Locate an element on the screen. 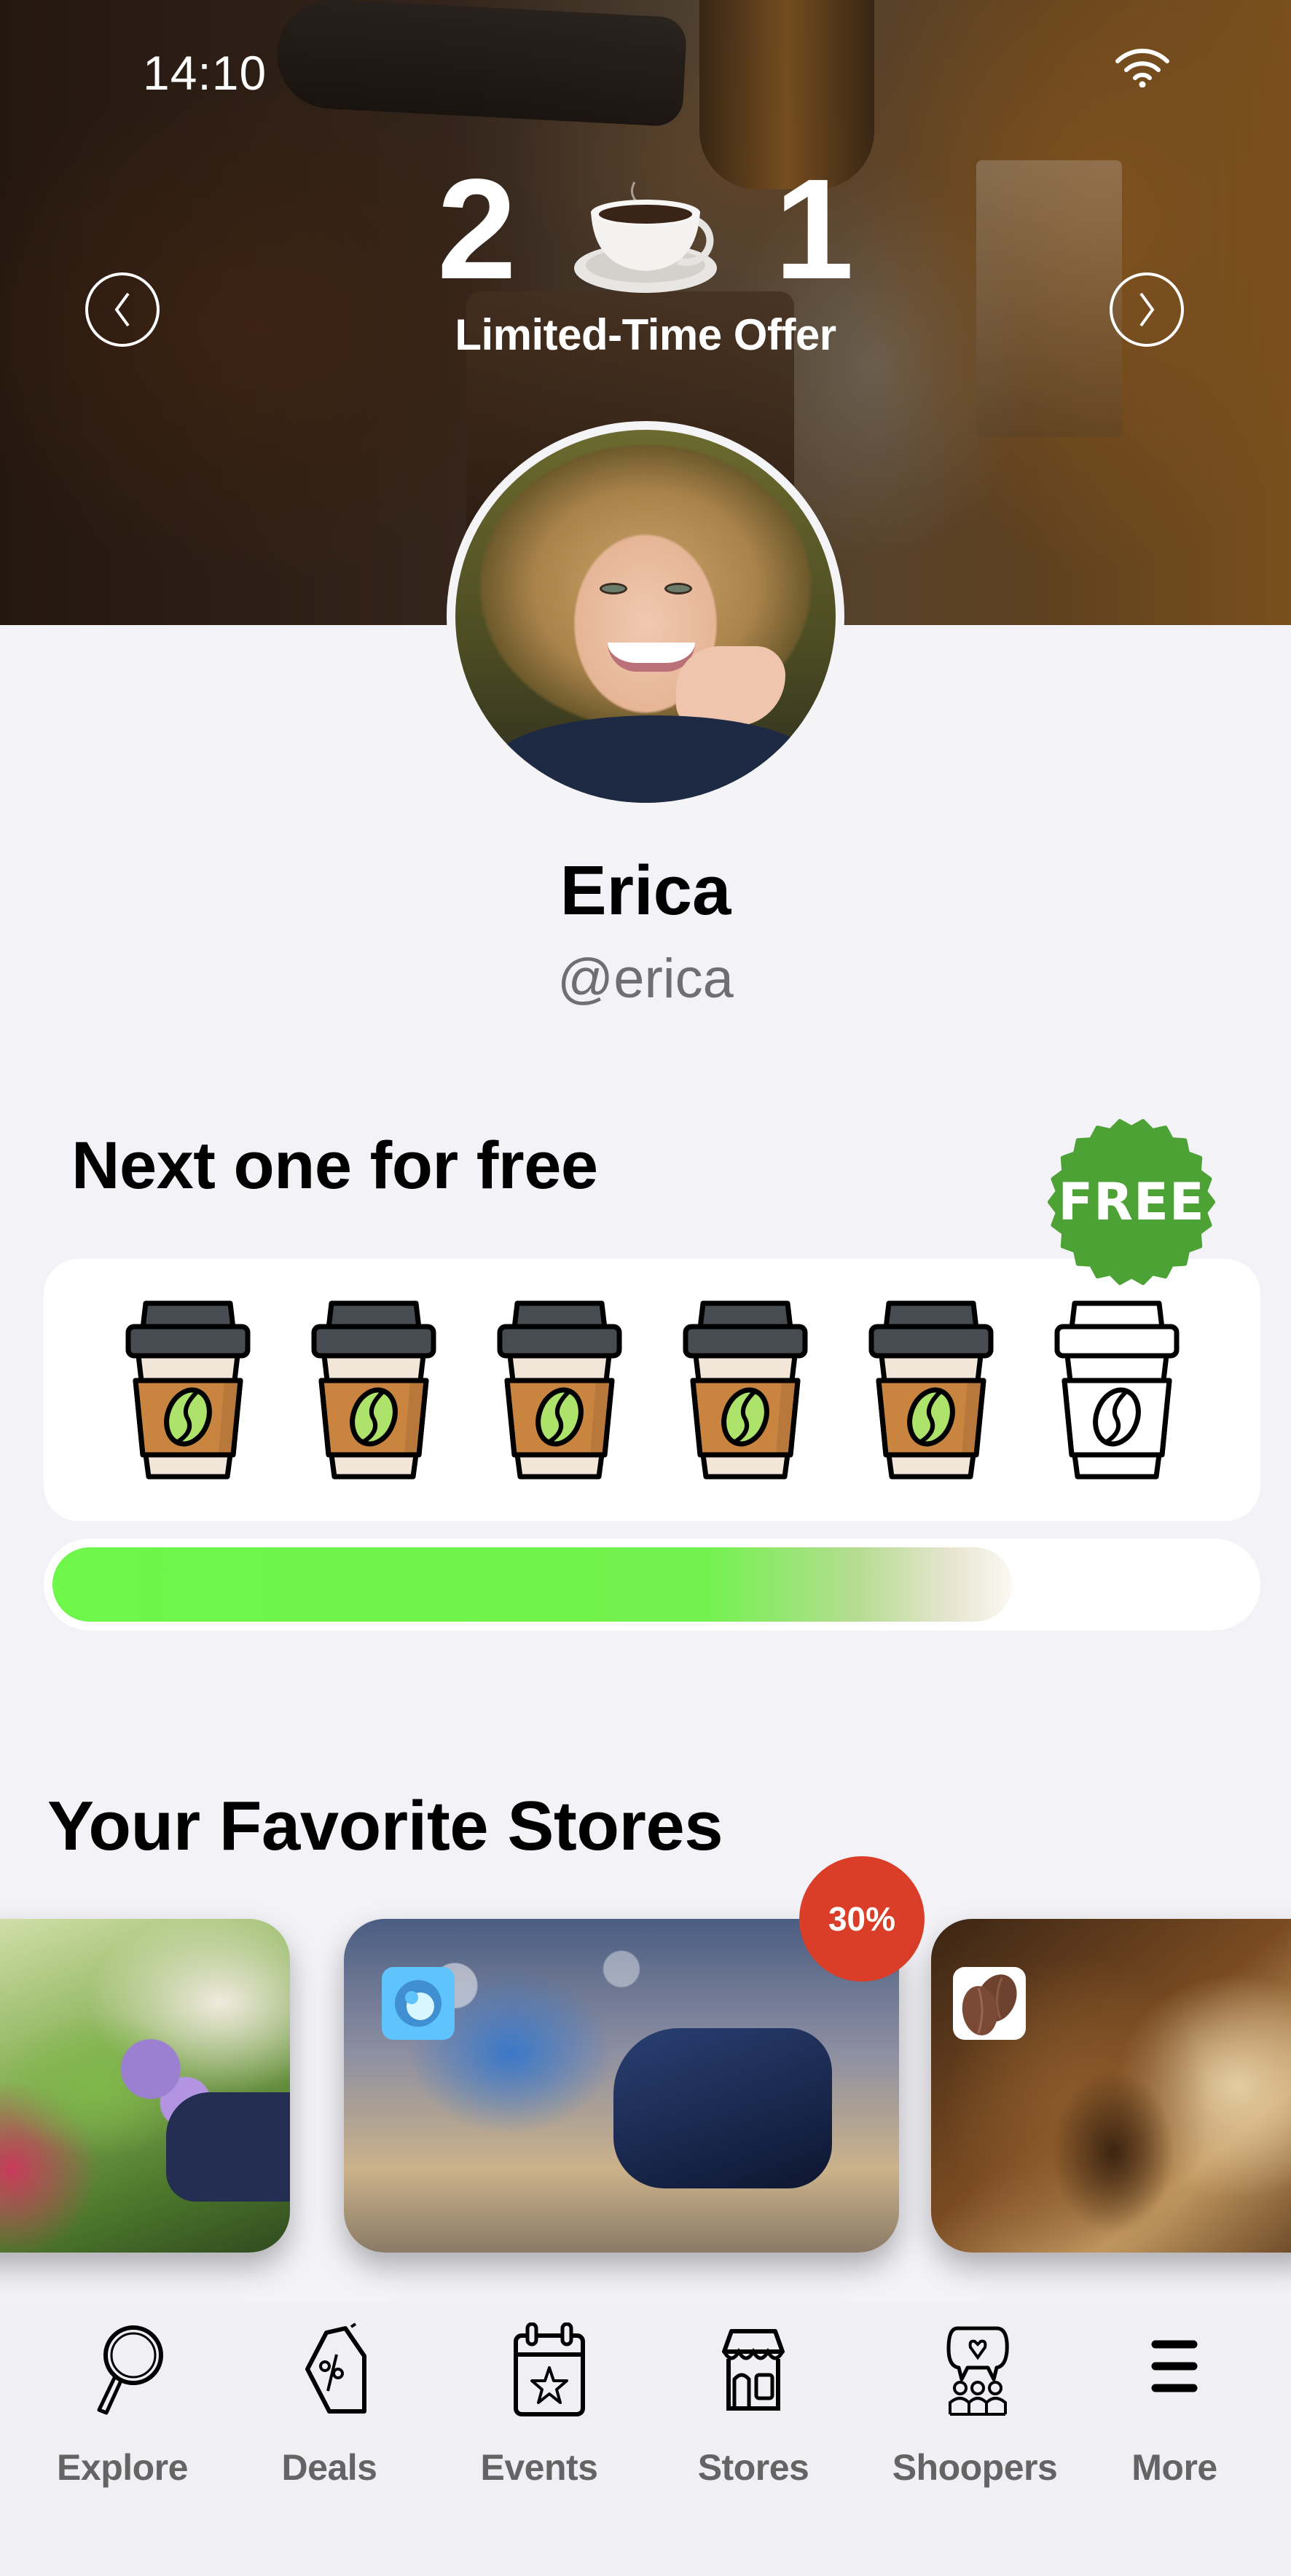 The height and width of the screenshot is (2576, 1291). lens-logo is located at coordinates (418, 2004).